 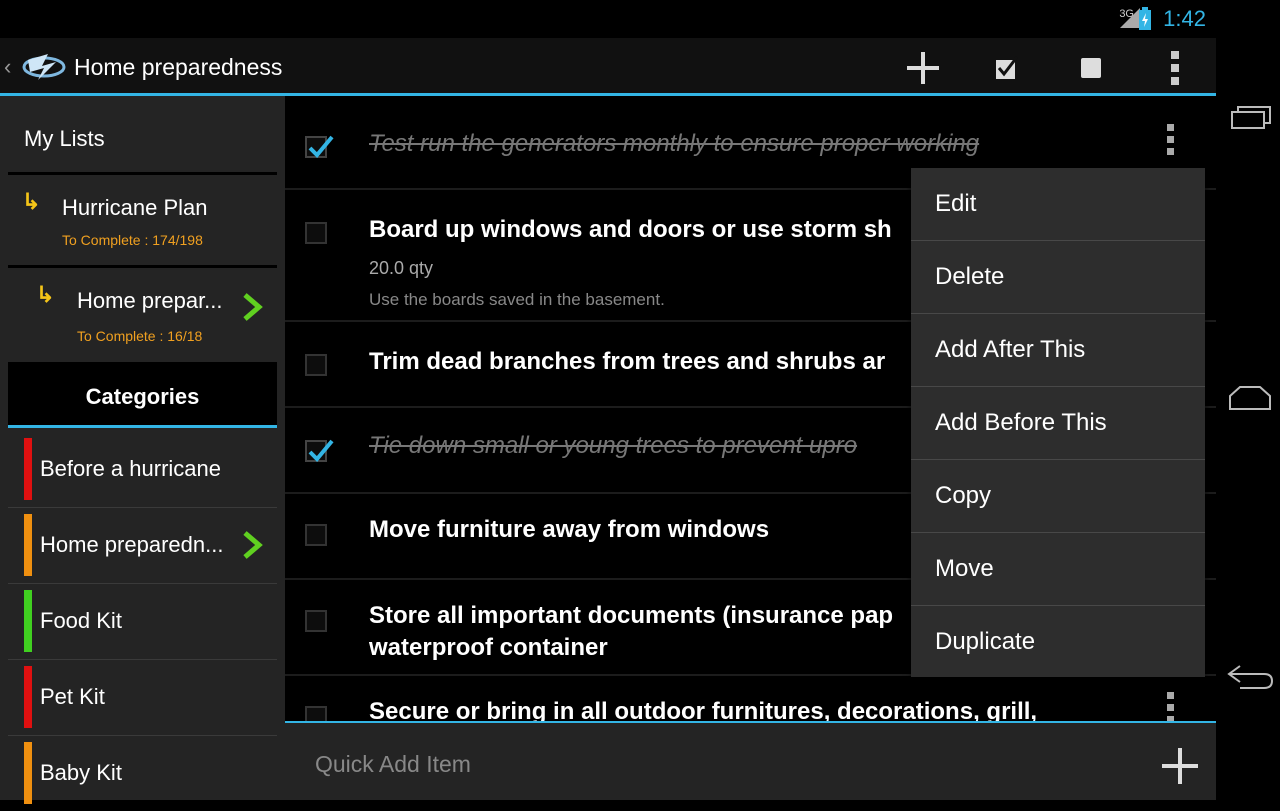 I want to click on menu-edit: Edit, so click(x=1058, y=204).